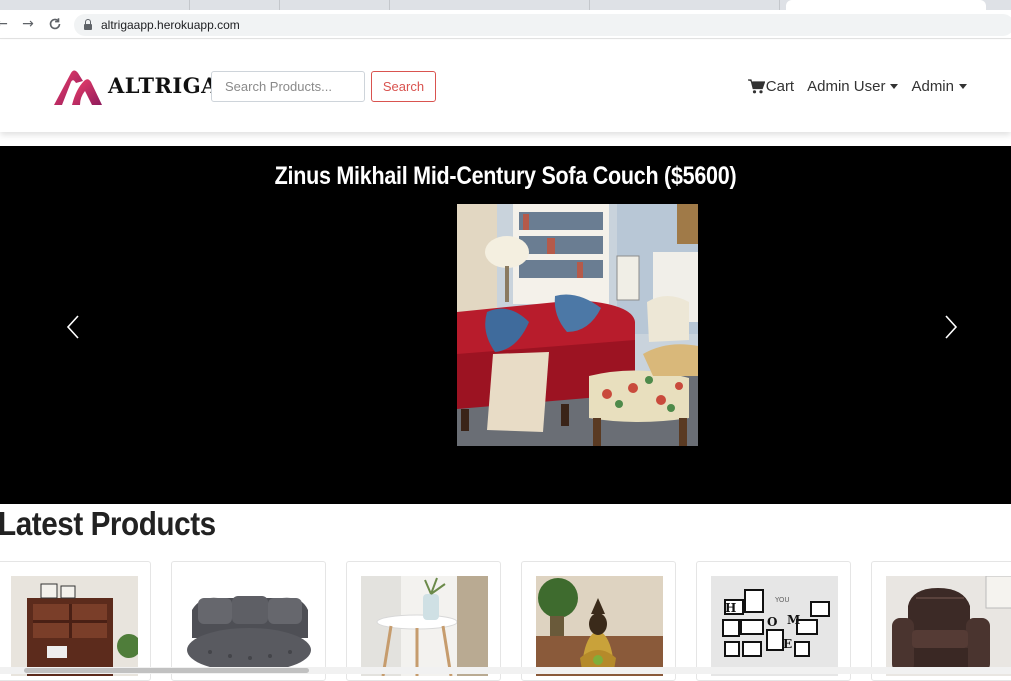 The image size is (1011, 681). I want to click on url-text: altrigaapp.herokuapp.com, so click(170, 25).